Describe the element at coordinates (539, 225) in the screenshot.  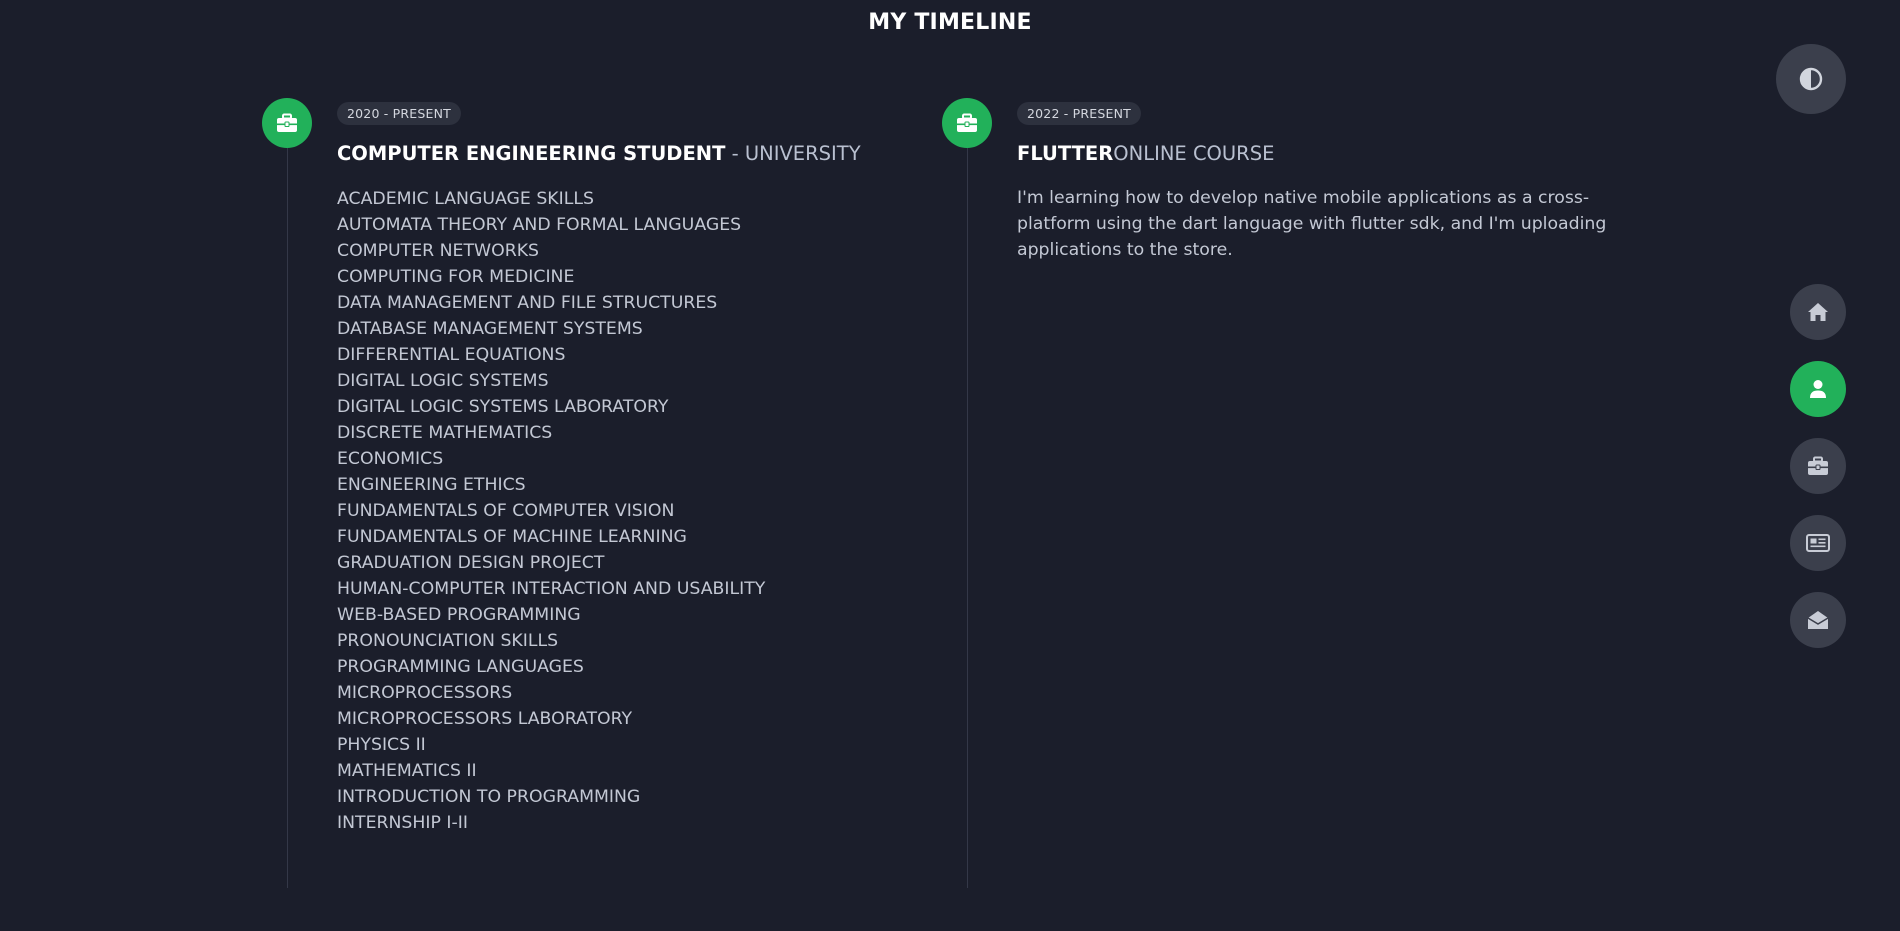
I see `course-item: AUTOMATA THEORY AND FORMAL LANGUAGES` at that location.